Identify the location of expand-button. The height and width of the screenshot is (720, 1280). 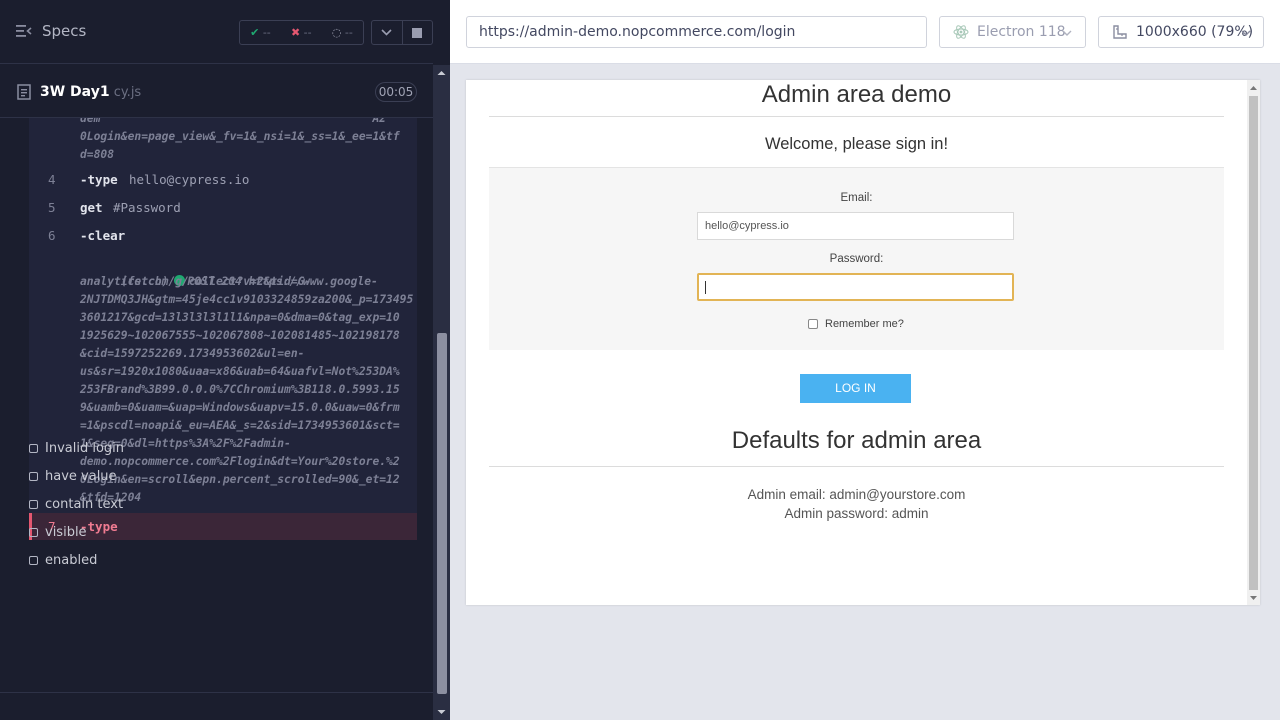
(387, 32).